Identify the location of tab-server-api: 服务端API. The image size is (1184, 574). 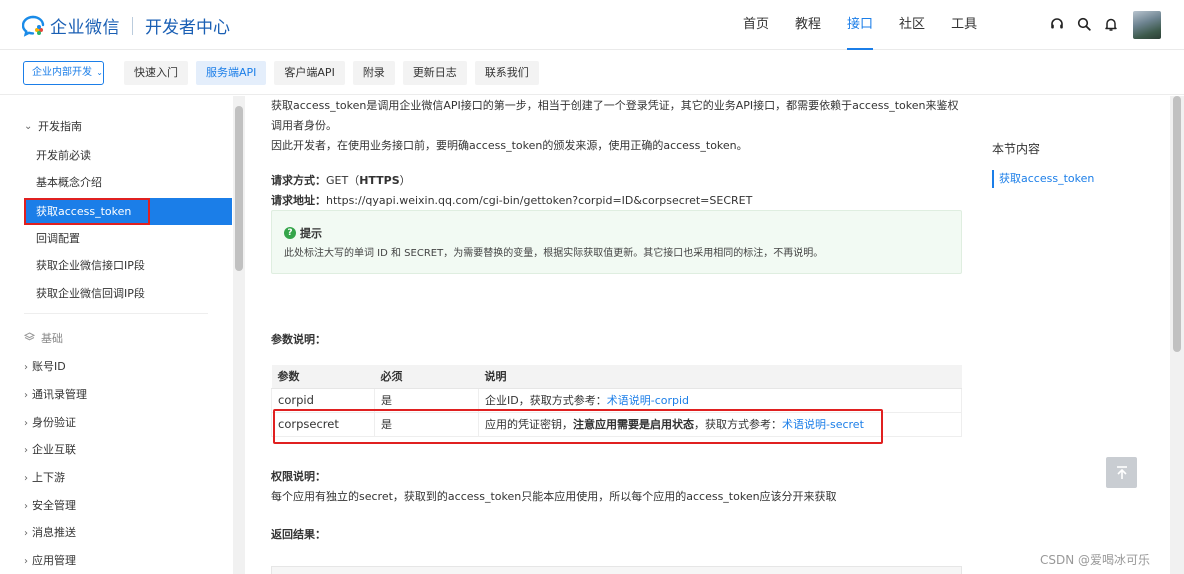
(231, 73).